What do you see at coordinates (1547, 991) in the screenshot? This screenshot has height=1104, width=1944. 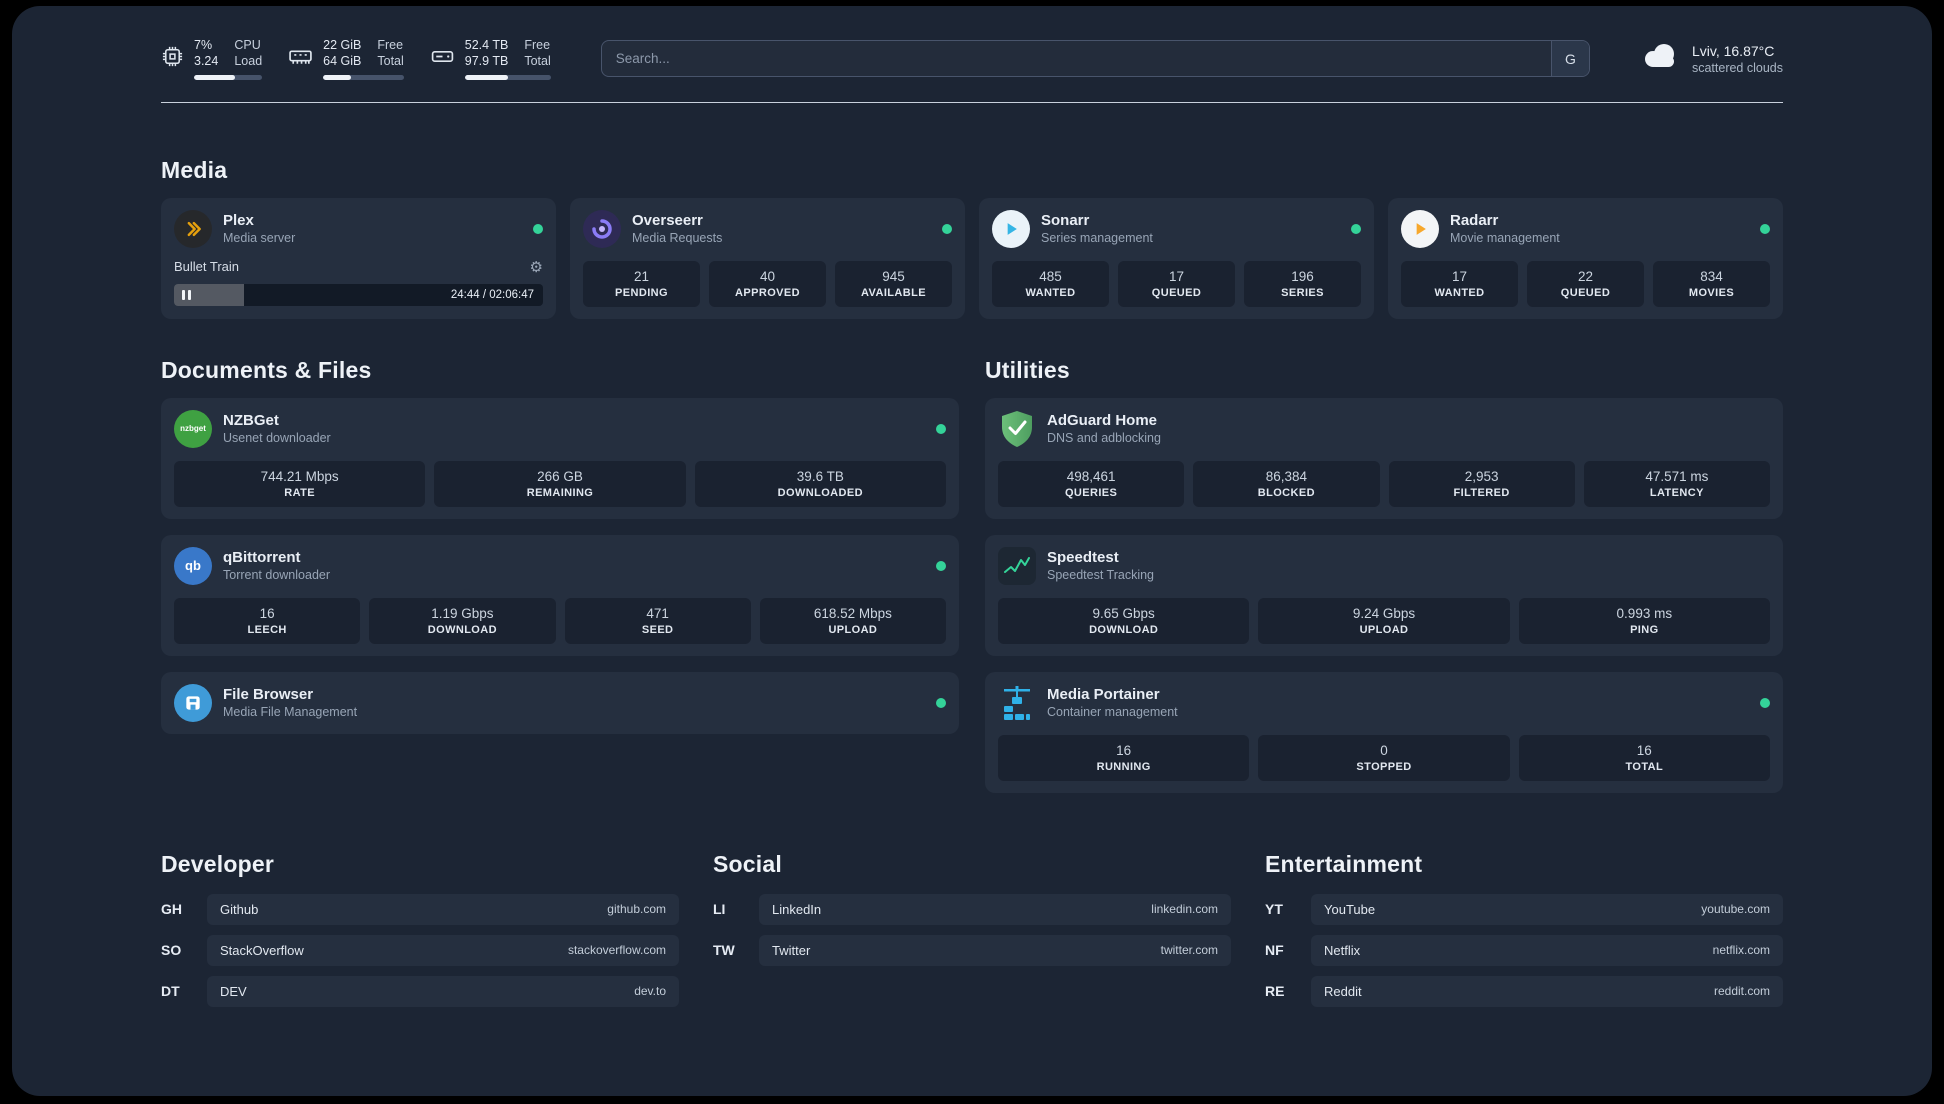 I see `bookmark-link: Reddit reddit.com` at bounding box center [1547, 991].